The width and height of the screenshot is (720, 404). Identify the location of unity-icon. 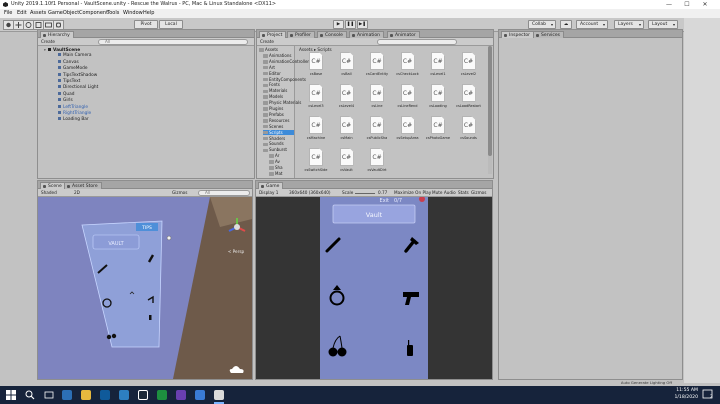
(219, 395).